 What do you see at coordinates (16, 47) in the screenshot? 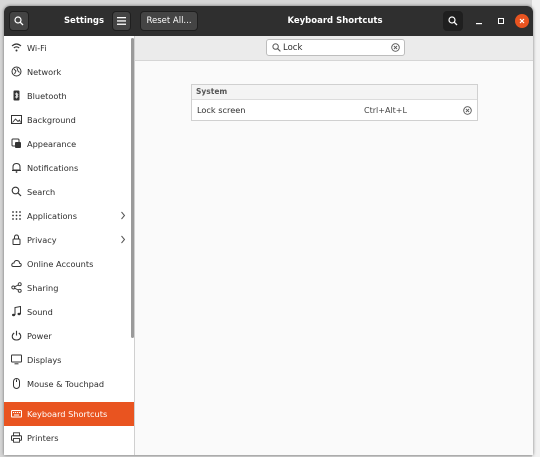
I see `wifi-icon` at bounding box center [16, 47].